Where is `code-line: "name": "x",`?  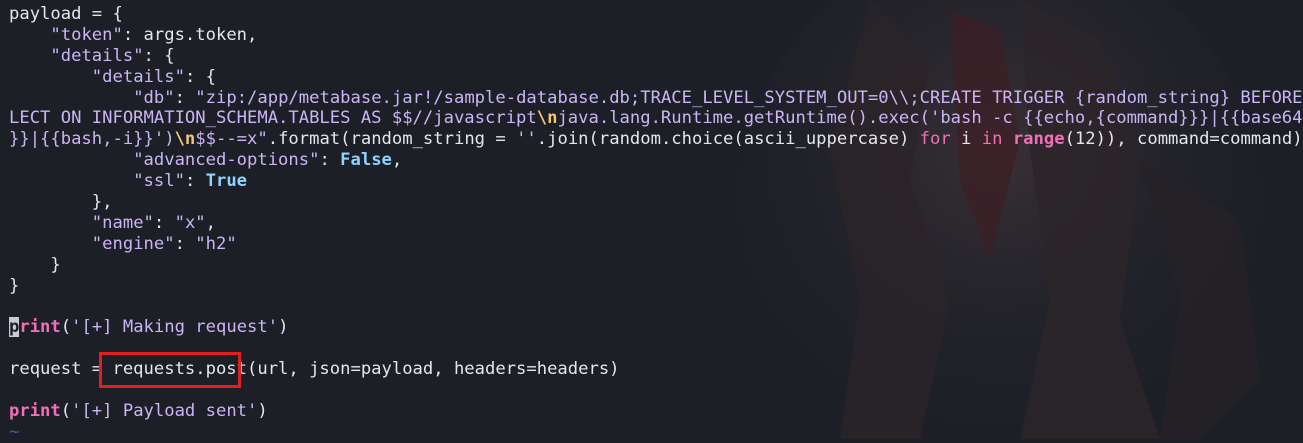 code-line: "name": "x", is located at coordinates (656, 223).